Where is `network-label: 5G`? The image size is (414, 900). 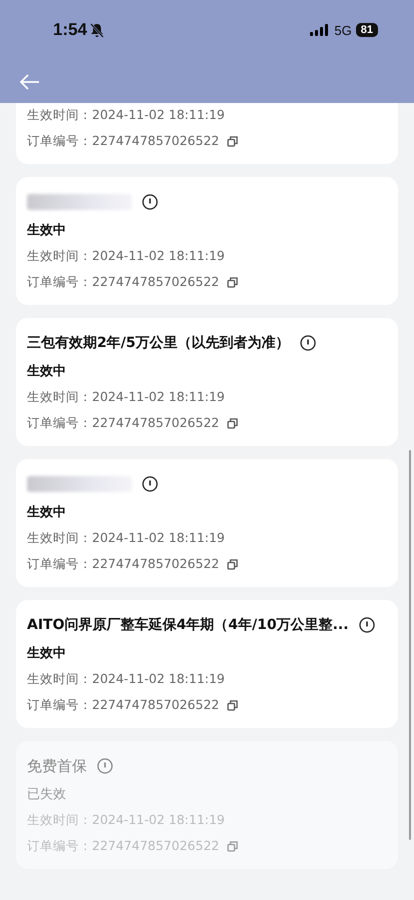 network-label: 5G is located at coordinates (343, 30).